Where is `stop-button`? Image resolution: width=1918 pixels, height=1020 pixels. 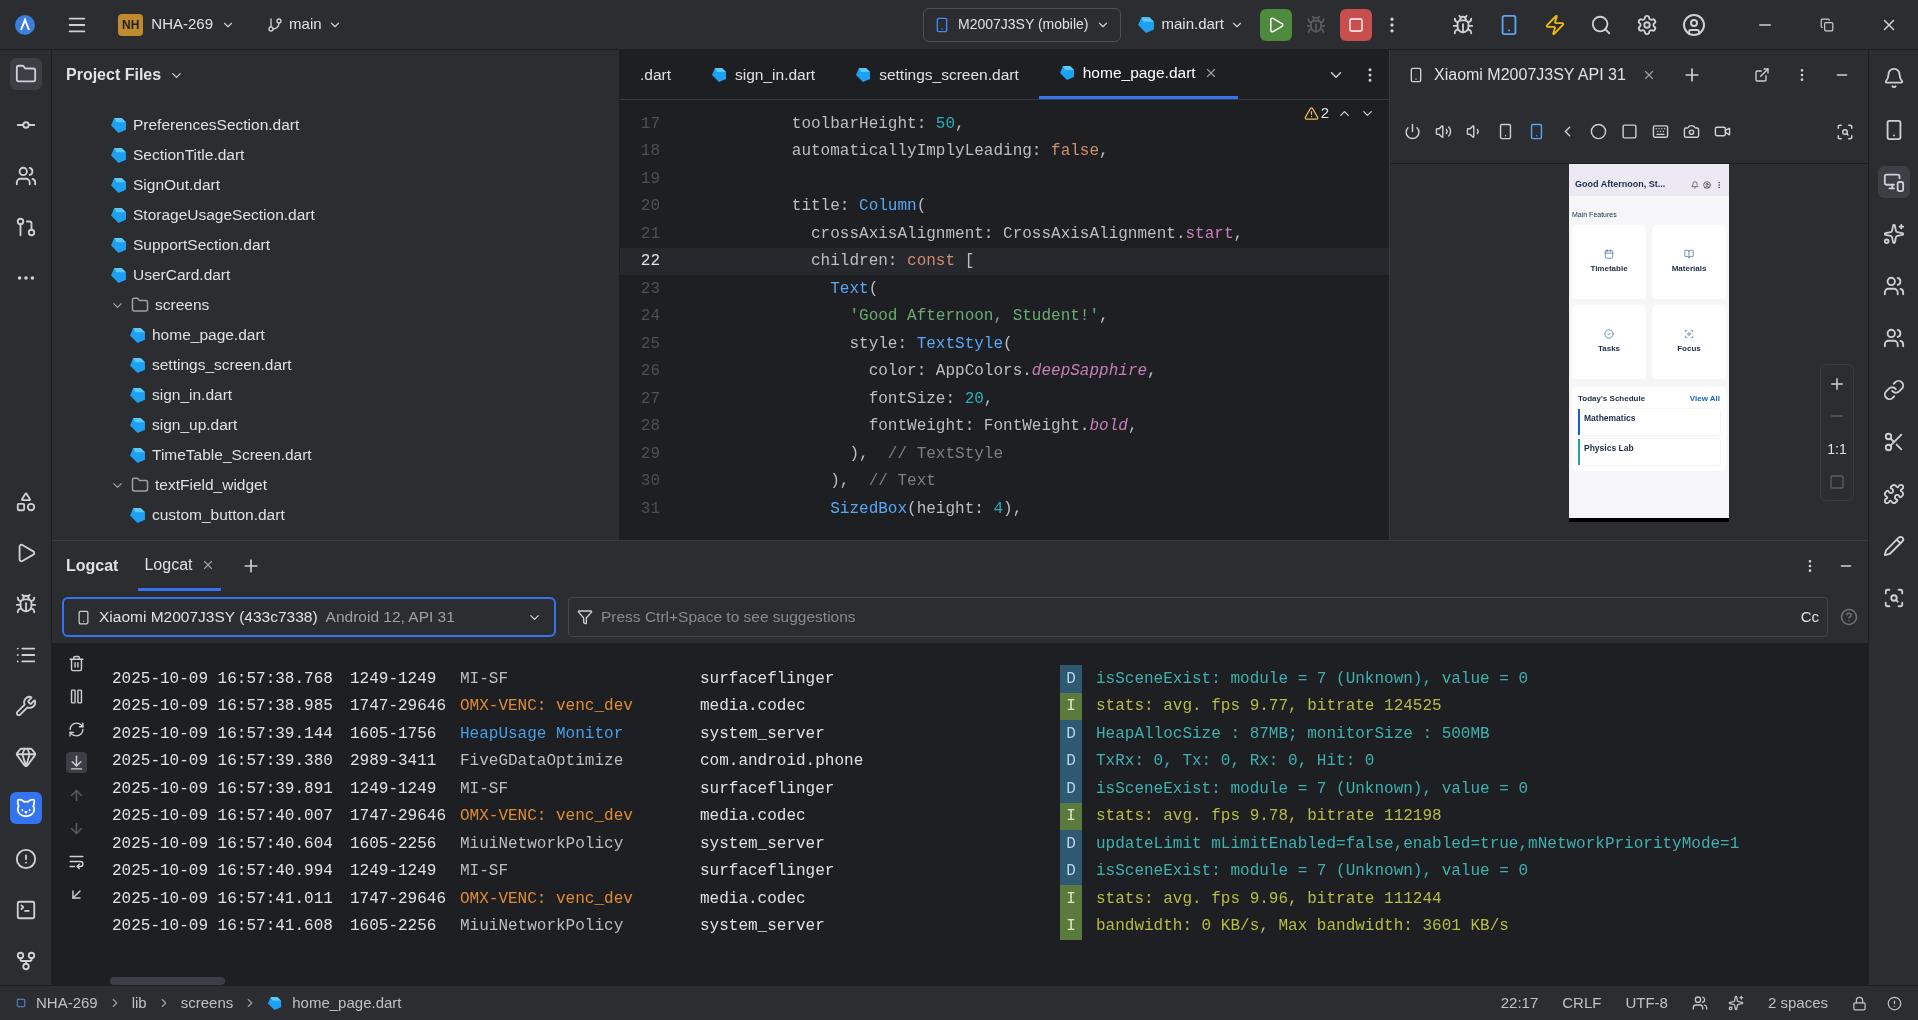 stop-button is located at coordinates (1356, 24).